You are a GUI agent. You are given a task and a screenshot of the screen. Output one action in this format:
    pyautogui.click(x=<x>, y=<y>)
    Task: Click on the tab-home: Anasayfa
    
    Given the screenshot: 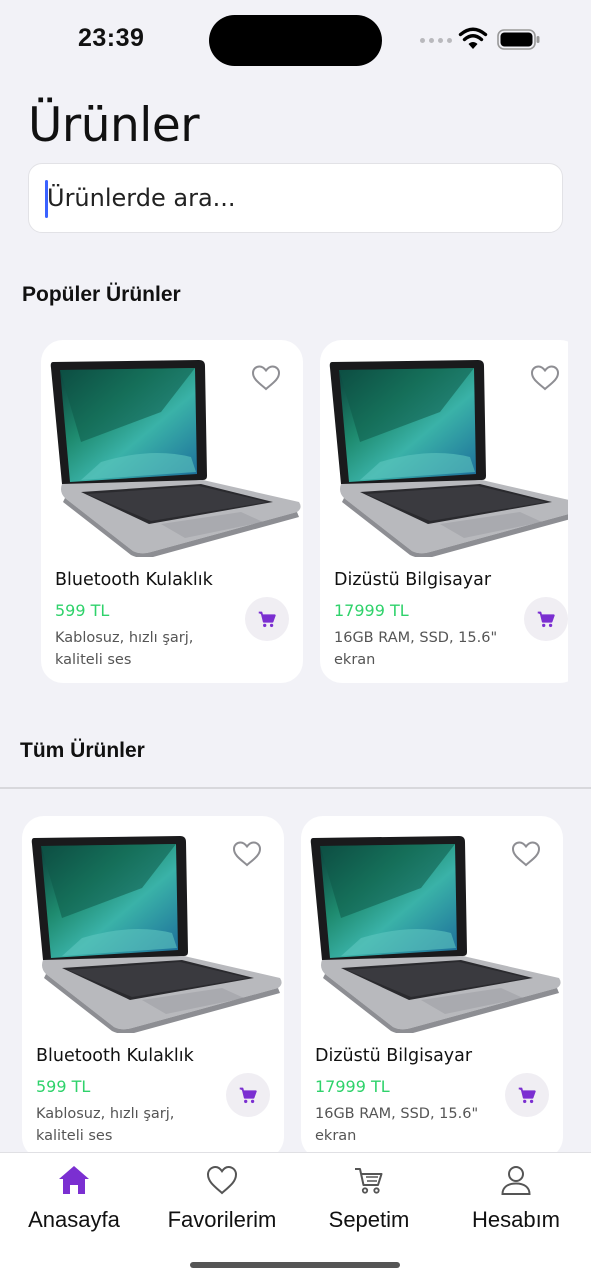 What is the action you would take?
    pyautogui.click(x=74, y=1196)
    